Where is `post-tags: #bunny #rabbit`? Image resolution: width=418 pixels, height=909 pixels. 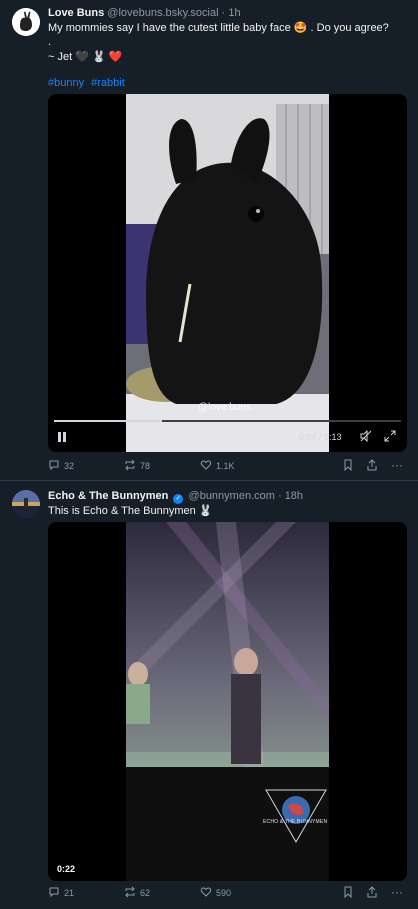
post-tags: #bunny #rabbit is located at coordinates (88, 83).